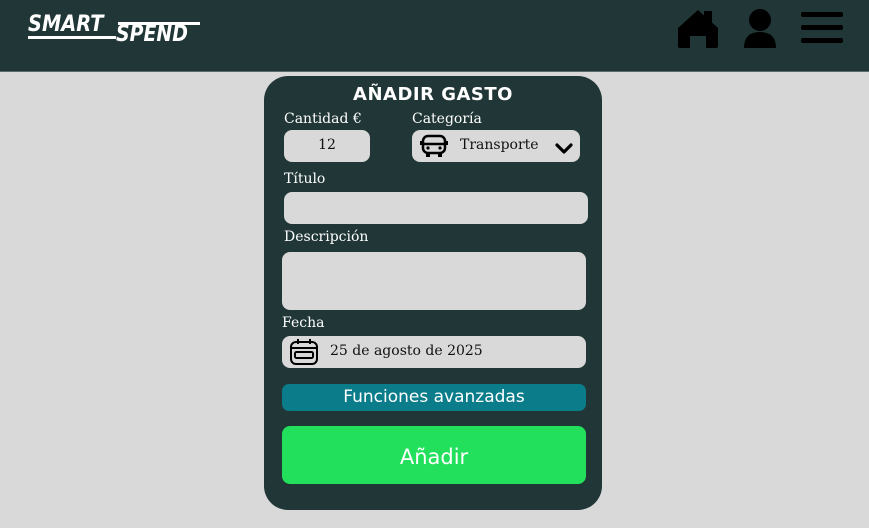 This screenshot has height=528, width=869. What do you see at coordinates (564, 149) in the screenshot?
I see `chevron-down-icon` at bounding box center [564, 149].